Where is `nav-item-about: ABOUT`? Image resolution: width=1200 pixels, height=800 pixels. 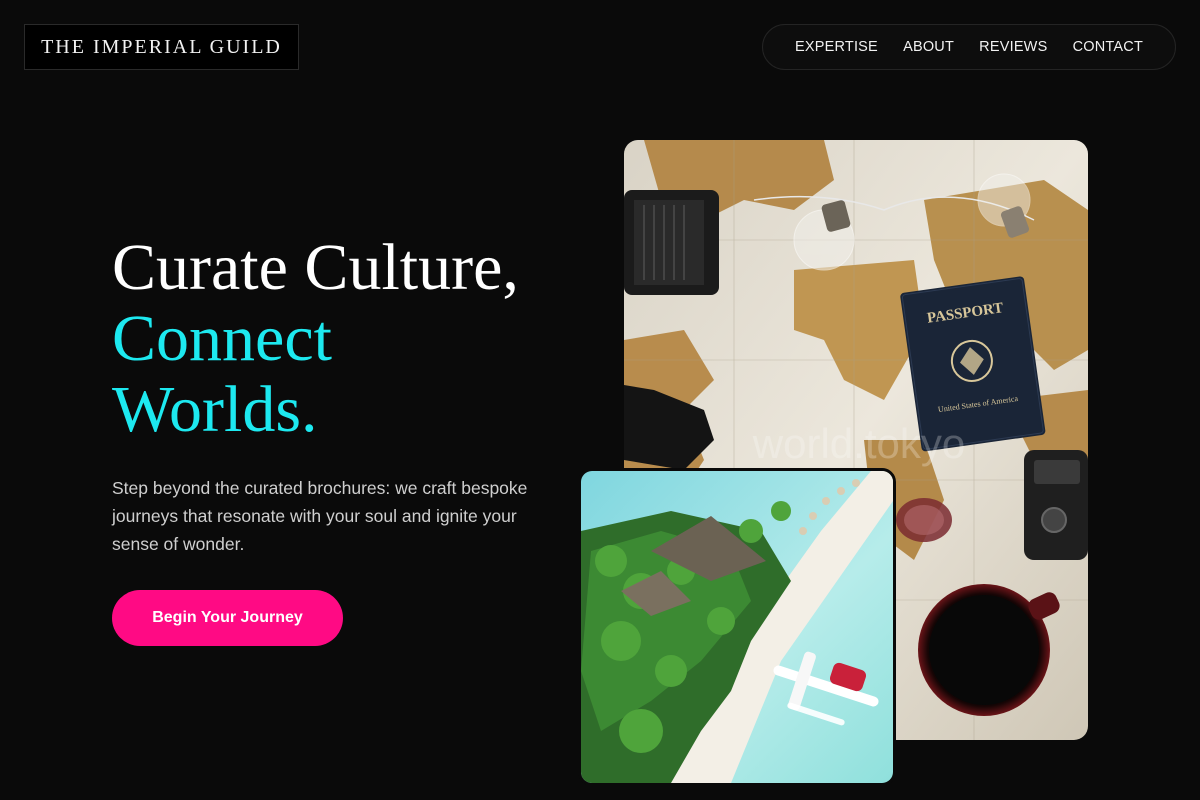
nav-item-about: ABOUT is located at coordinates (928, 47).